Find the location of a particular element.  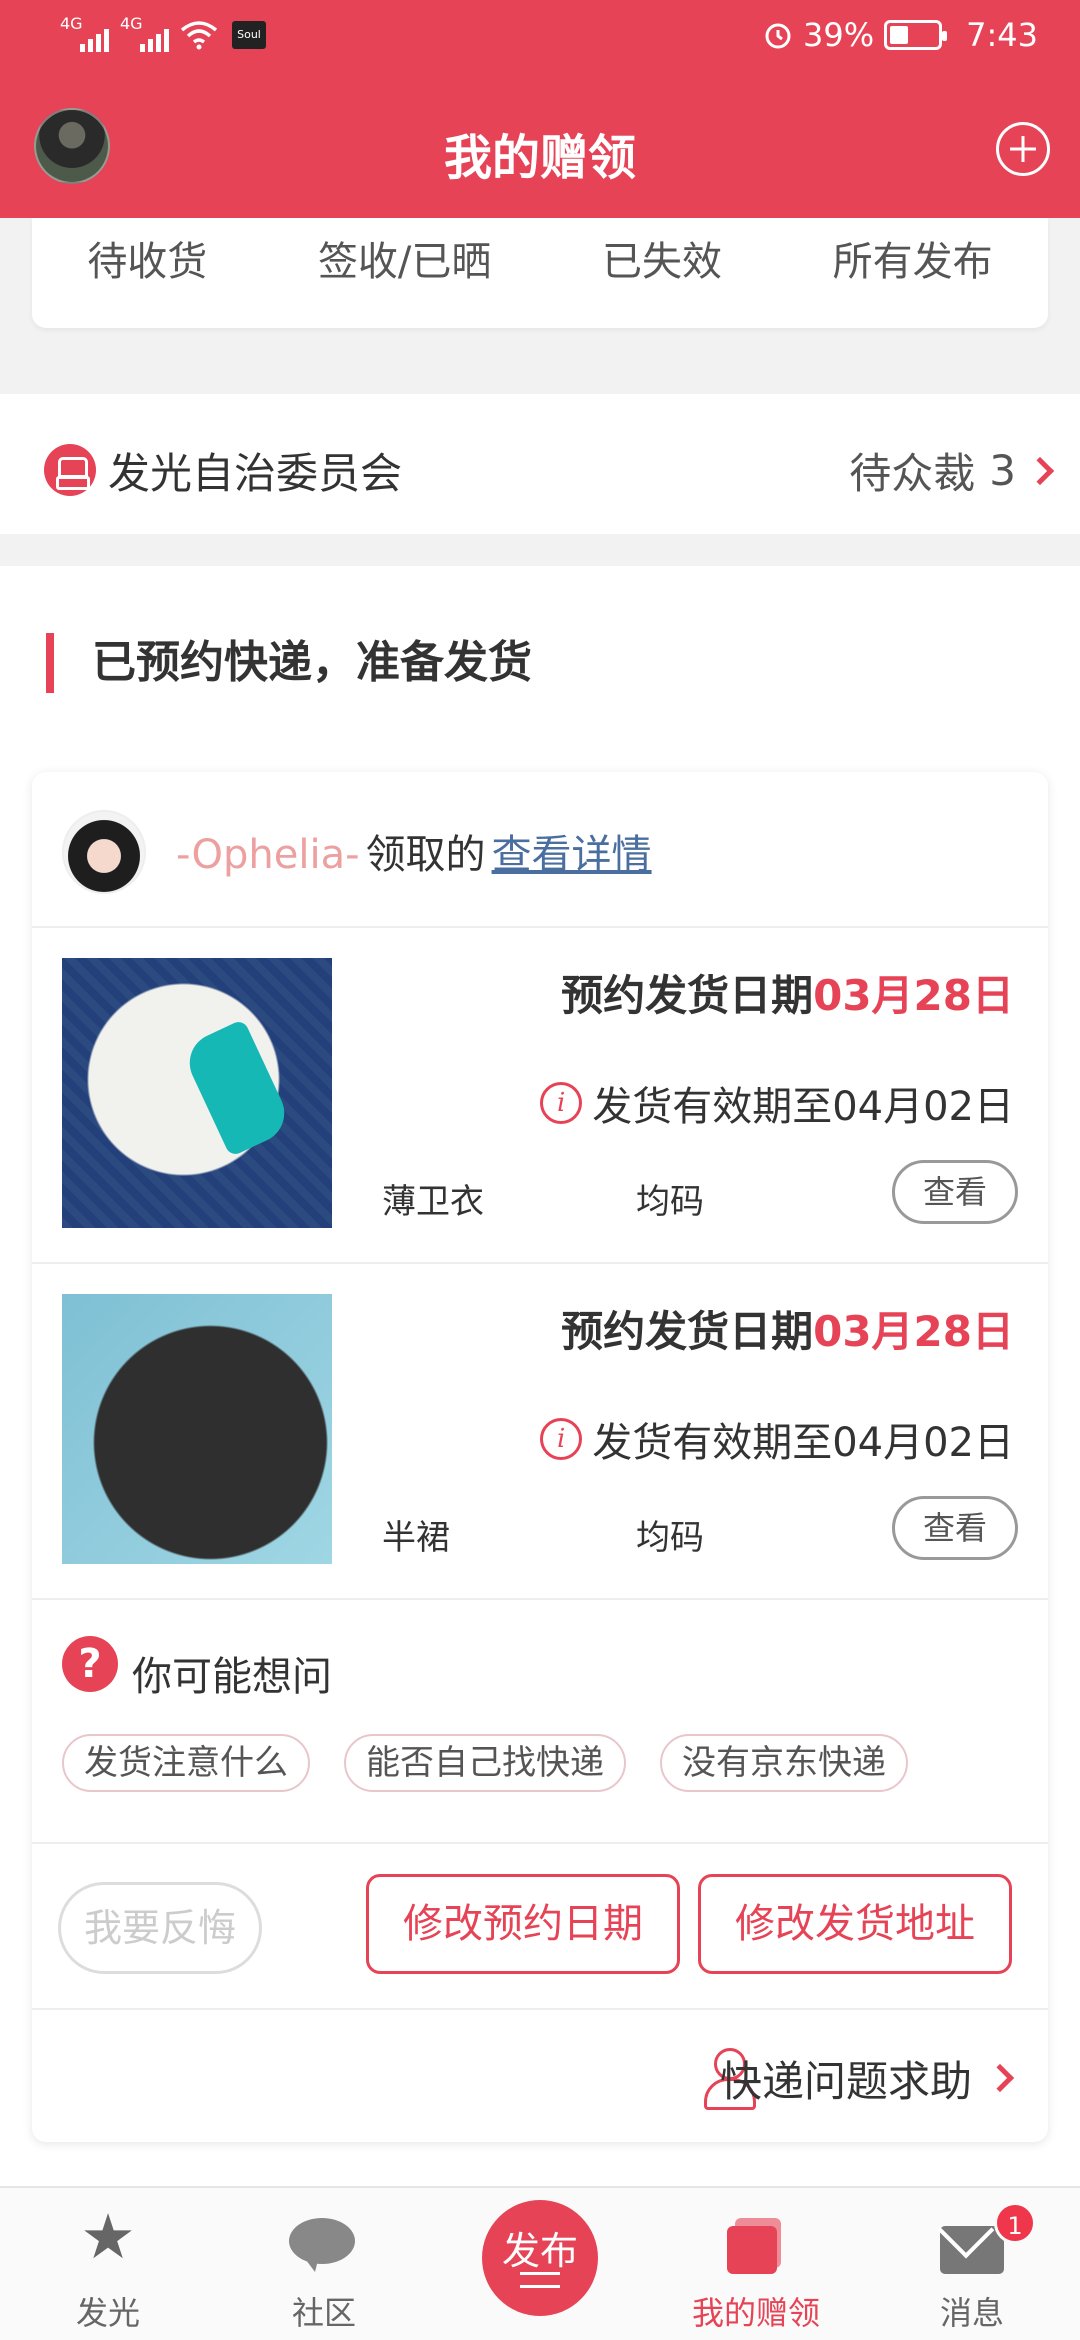

battery-level is located at coordinates (899, 35).